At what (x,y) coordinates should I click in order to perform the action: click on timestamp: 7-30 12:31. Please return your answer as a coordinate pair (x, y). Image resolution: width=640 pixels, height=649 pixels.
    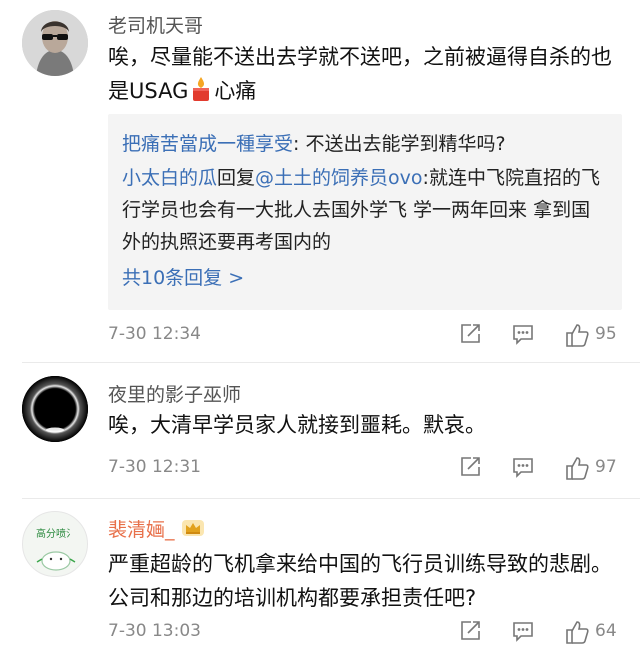
    Looking at the image, I should click on (154, 467).